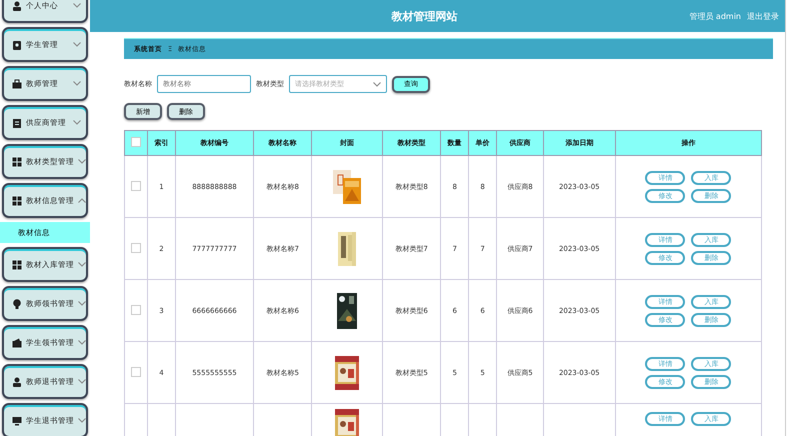 This screenshot has width=800, height=436. Describe the element at coordinates (17, 45) in the screenshot. I see `id-card-icon` at that location.